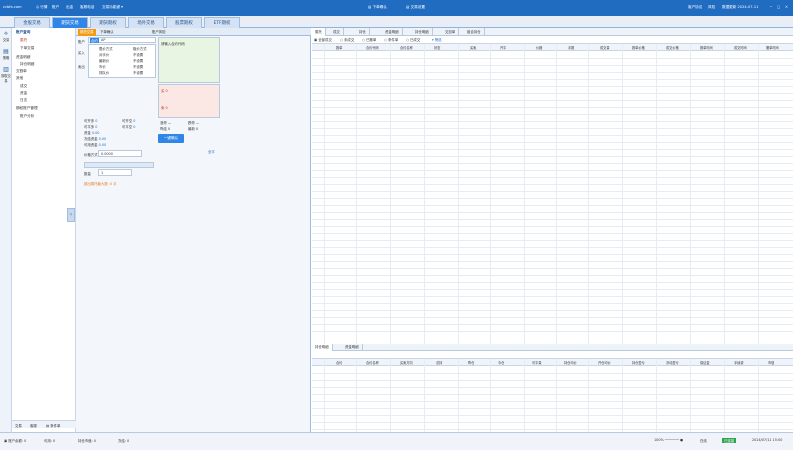  What do you see at coordinates (6, 36) in the screenshot?
I see `iconbar-trade: ⟡ 交易` at bounding box center [6, 36].